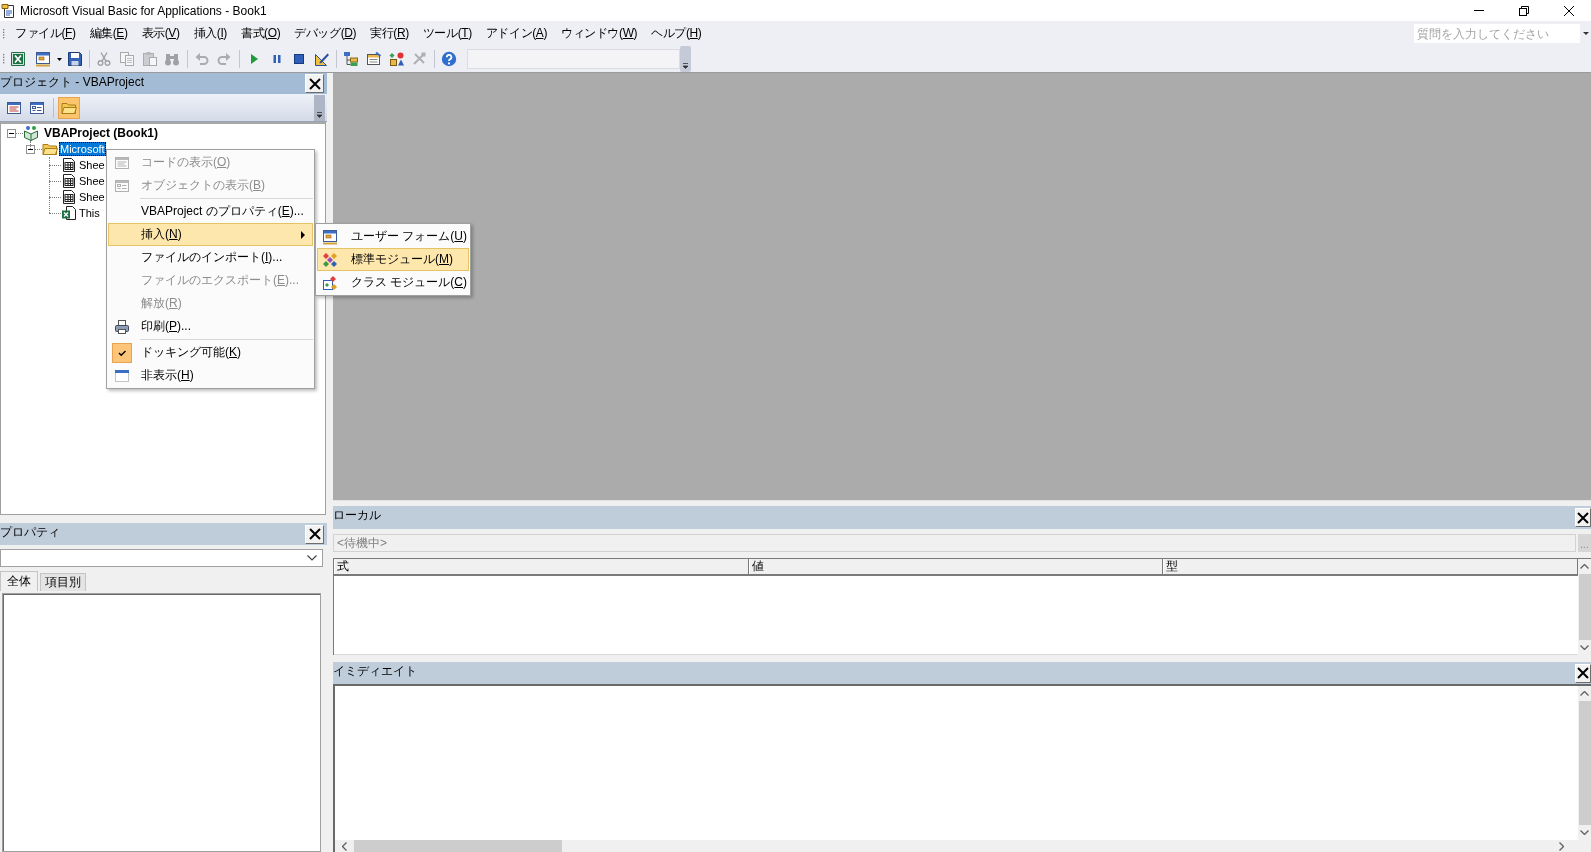  What do you see at coordinates (956, 566) in the screenshot?
I see `column-header: 値` at bounding box center [956, 566].